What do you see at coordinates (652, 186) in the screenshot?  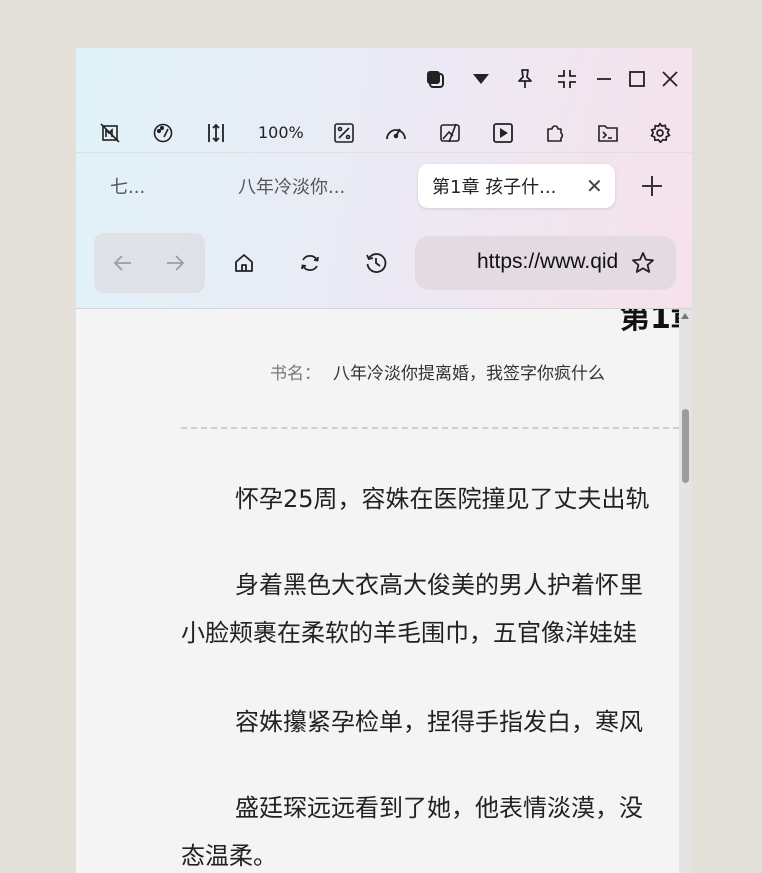 I see `new-tab-icon` at bounding box center [652, 186].